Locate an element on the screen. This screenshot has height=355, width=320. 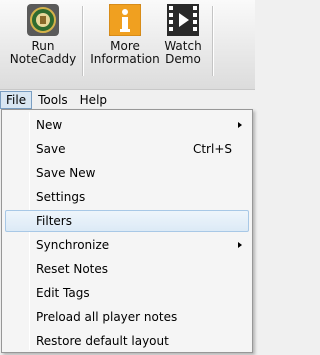
menu-item-save-new: Save New is located at coordinates (127, 173).